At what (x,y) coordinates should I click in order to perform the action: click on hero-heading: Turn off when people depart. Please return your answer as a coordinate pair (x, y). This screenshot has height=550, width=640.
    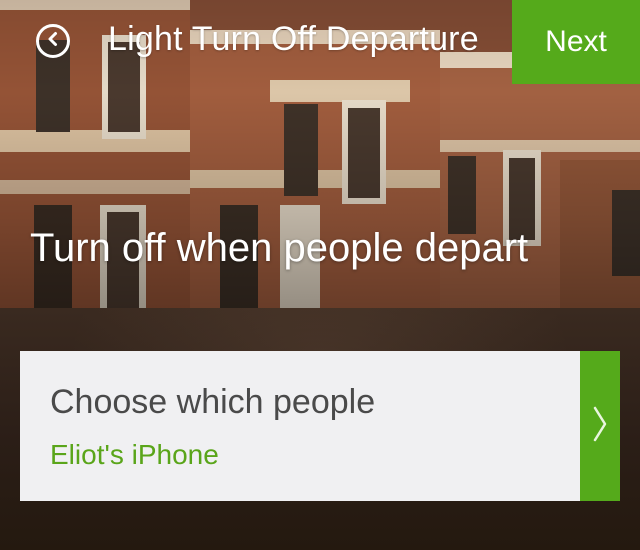
    Looking at the image, I should click on (279, 248).